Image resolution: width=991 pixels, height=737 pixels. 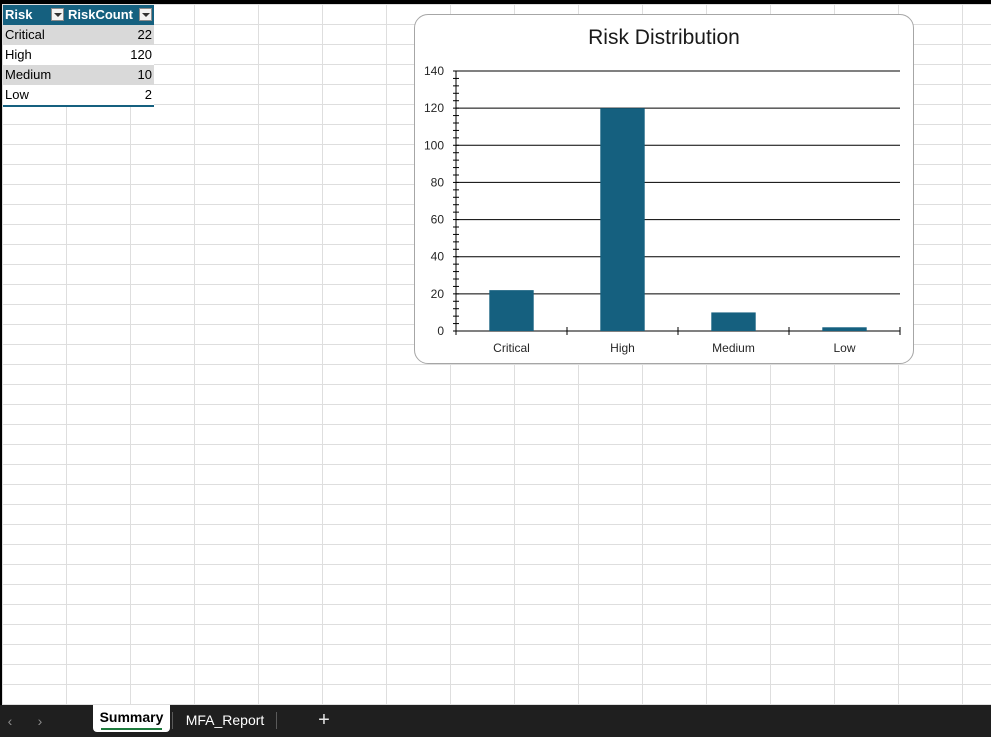 What do you see at coordinates (733, 348) in the screenshot?
I see `x-tick-label: Medium` at bounding box center [733, 348].